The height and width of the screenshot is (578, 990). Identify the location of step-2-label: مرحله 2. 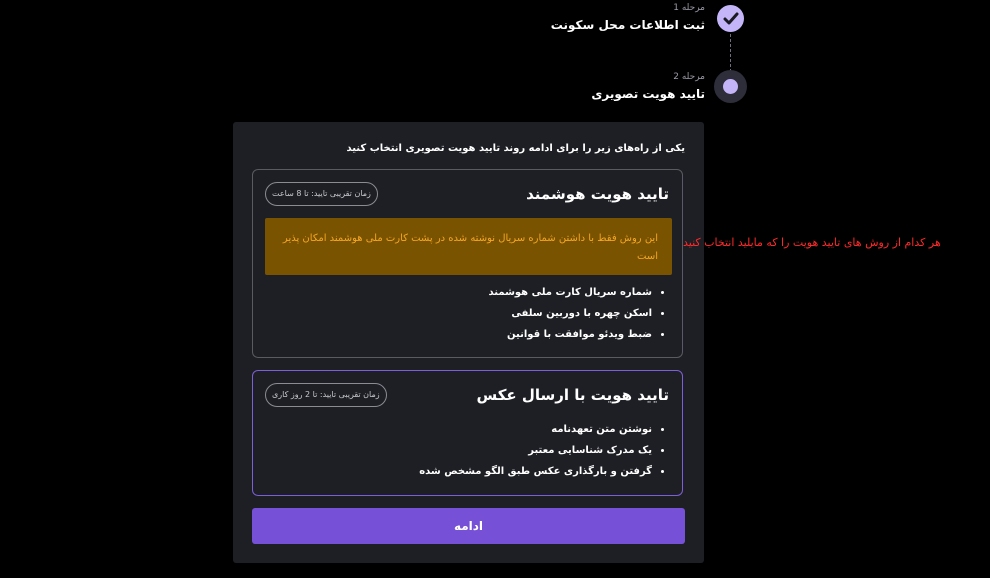
(689, 77).